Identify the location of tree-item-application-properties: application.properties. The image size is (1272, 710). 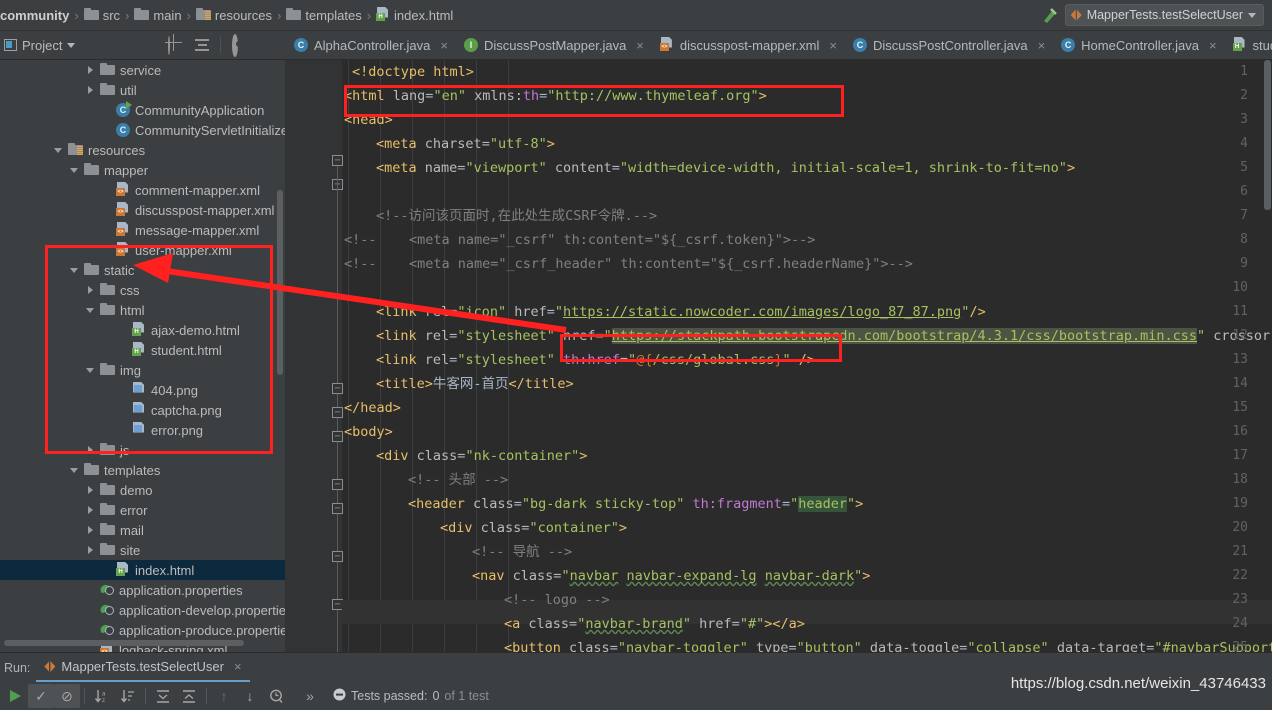
(142, 590).